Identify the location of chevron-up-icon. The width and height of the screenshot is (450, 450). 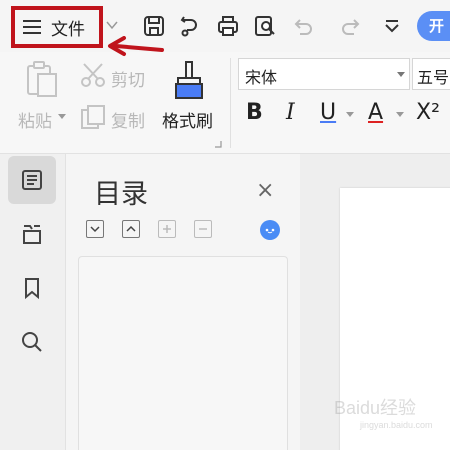
(131, 228).